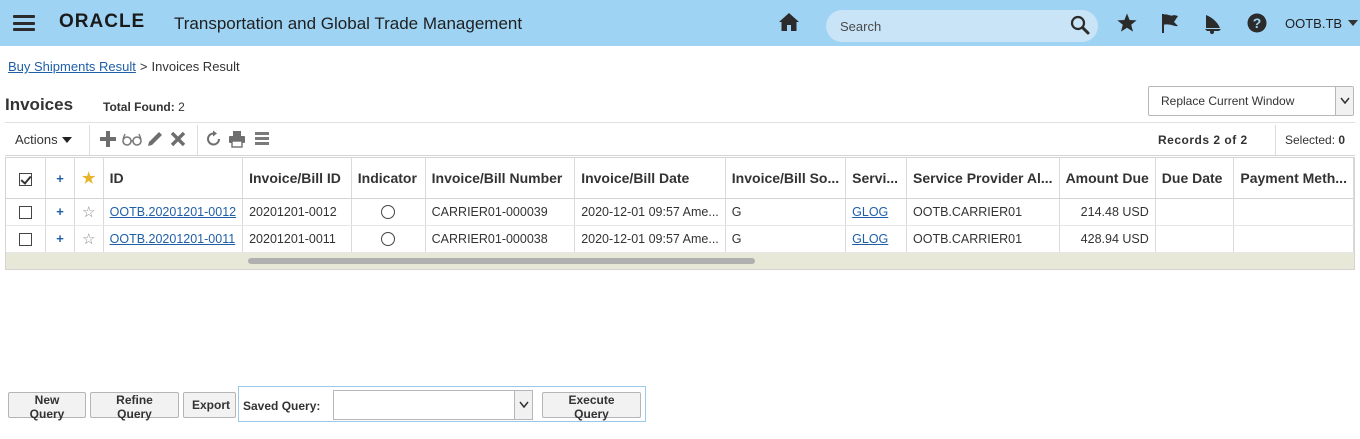 The height and width of the screenshot is (439, 1360). Describe the element at coordinates (433, 405) in the screenshot. I see `saved-query-select` at that location.